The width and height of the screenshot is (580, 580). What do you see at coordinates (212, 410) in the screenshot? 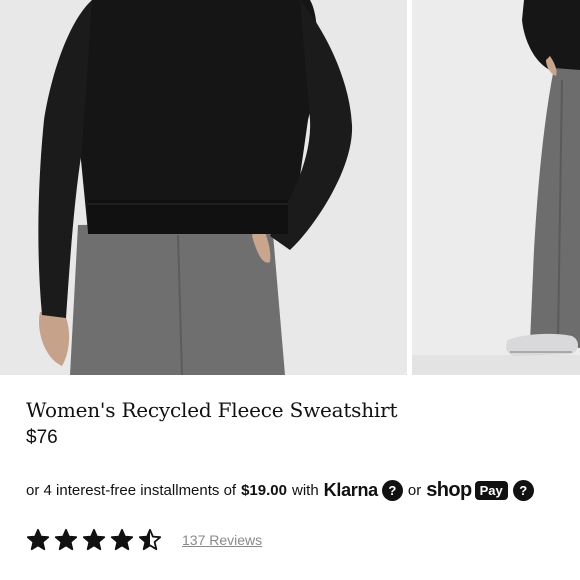
I see `product-title: Women's Recycled Fleece Sweatshirt` at bounding box center [212, 410].